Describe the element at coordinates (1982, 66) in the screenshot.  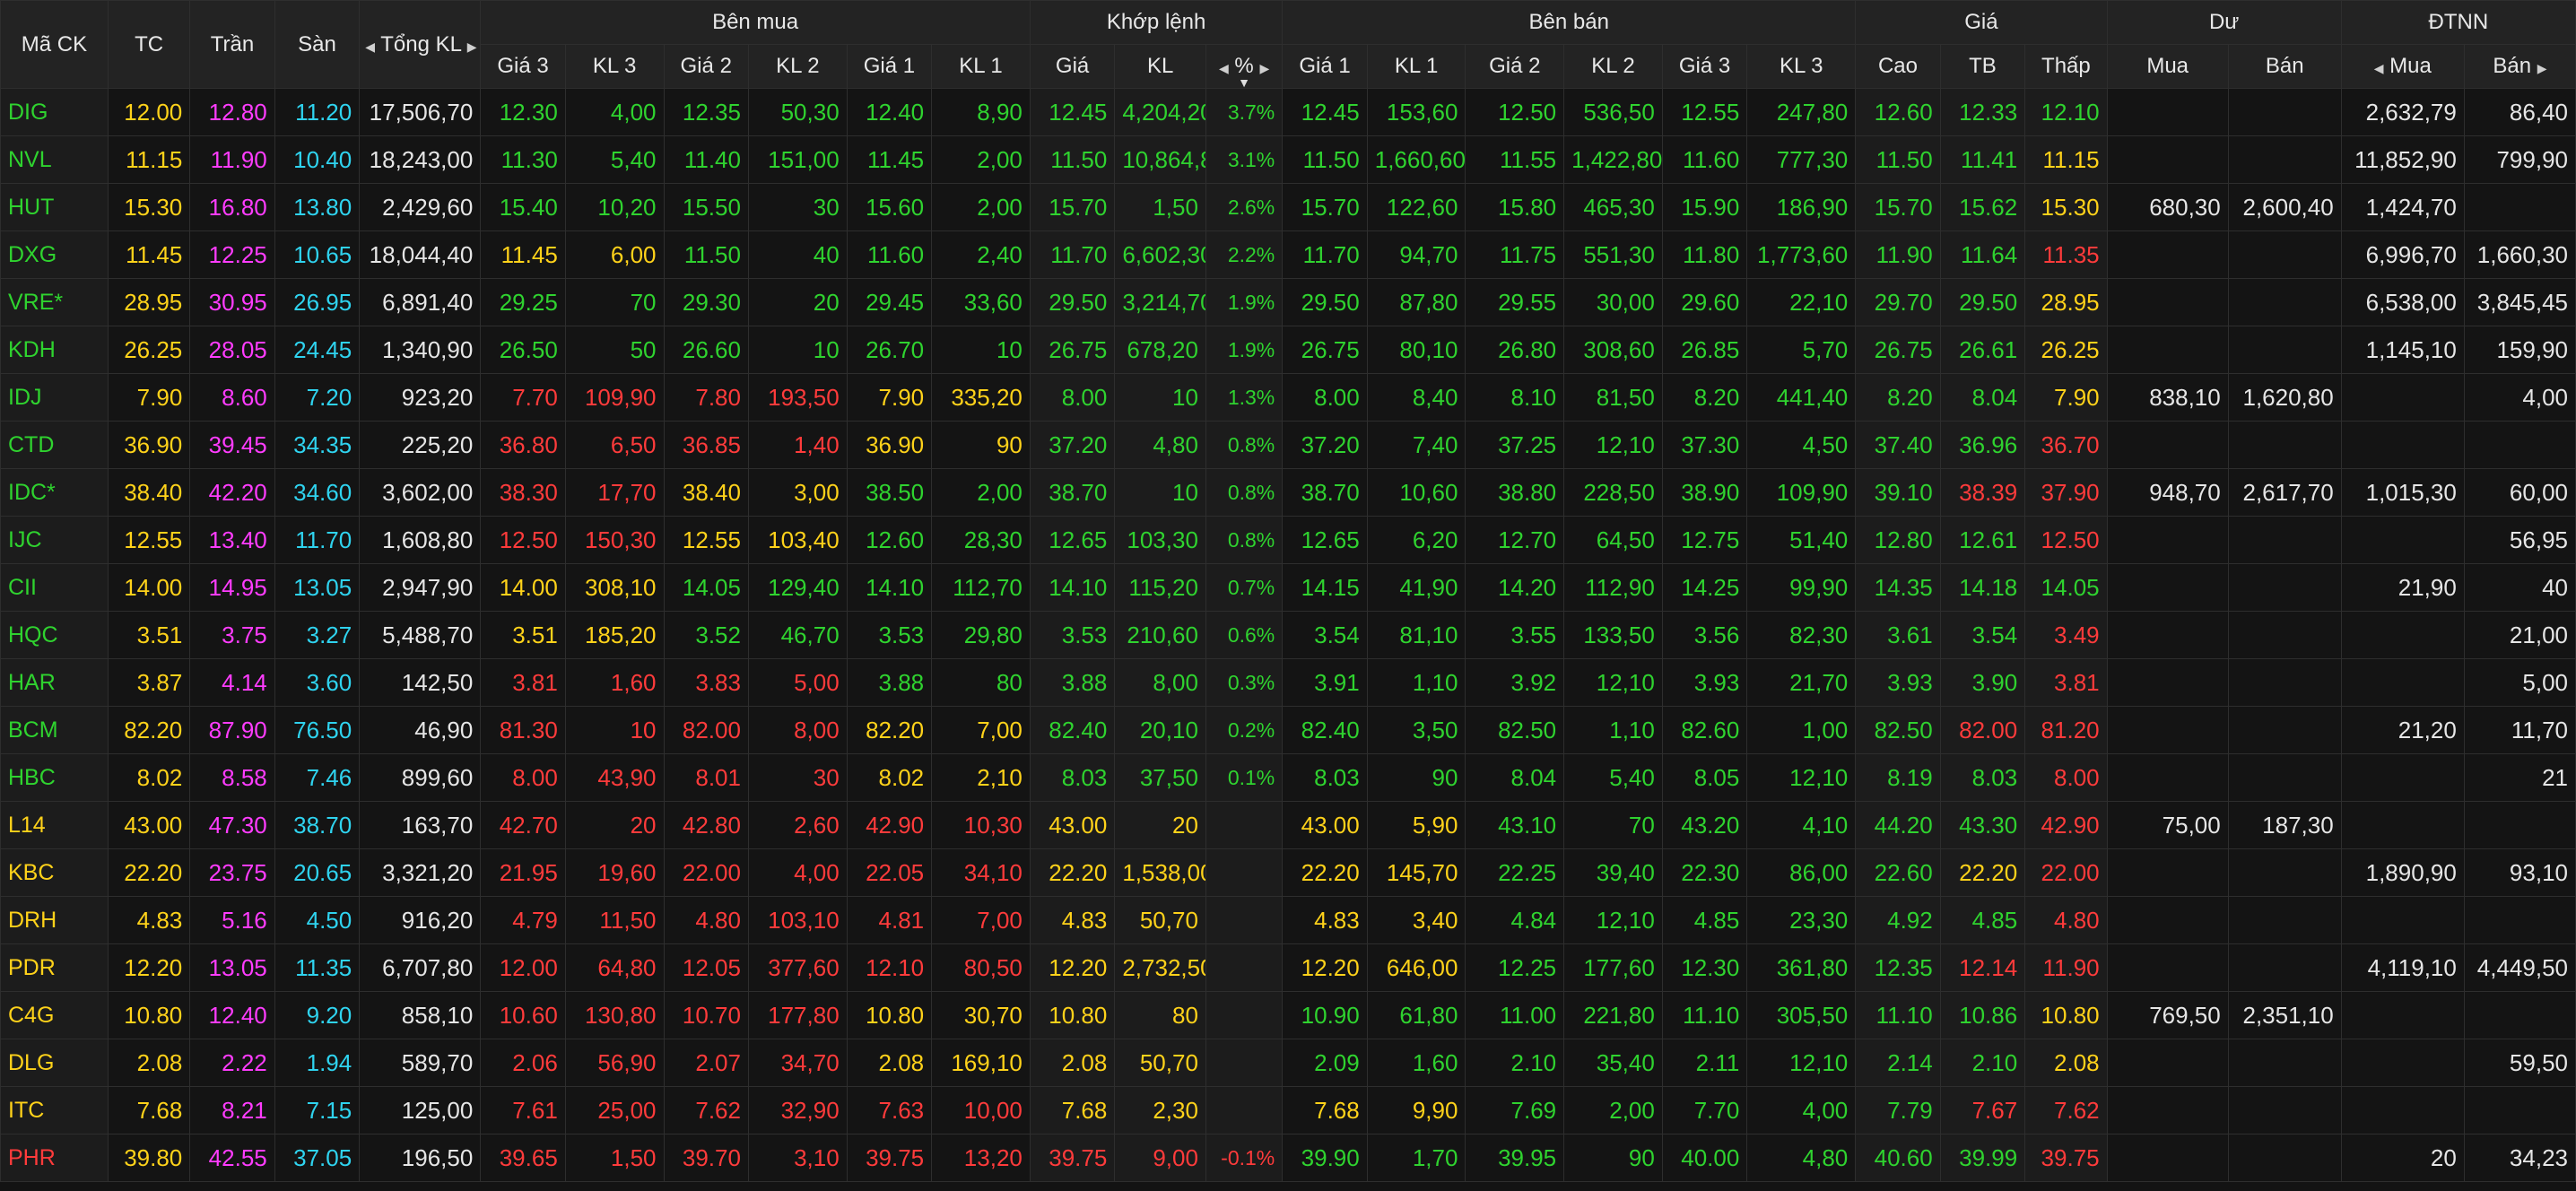
I see `header-price-col-1: TB` at that location.